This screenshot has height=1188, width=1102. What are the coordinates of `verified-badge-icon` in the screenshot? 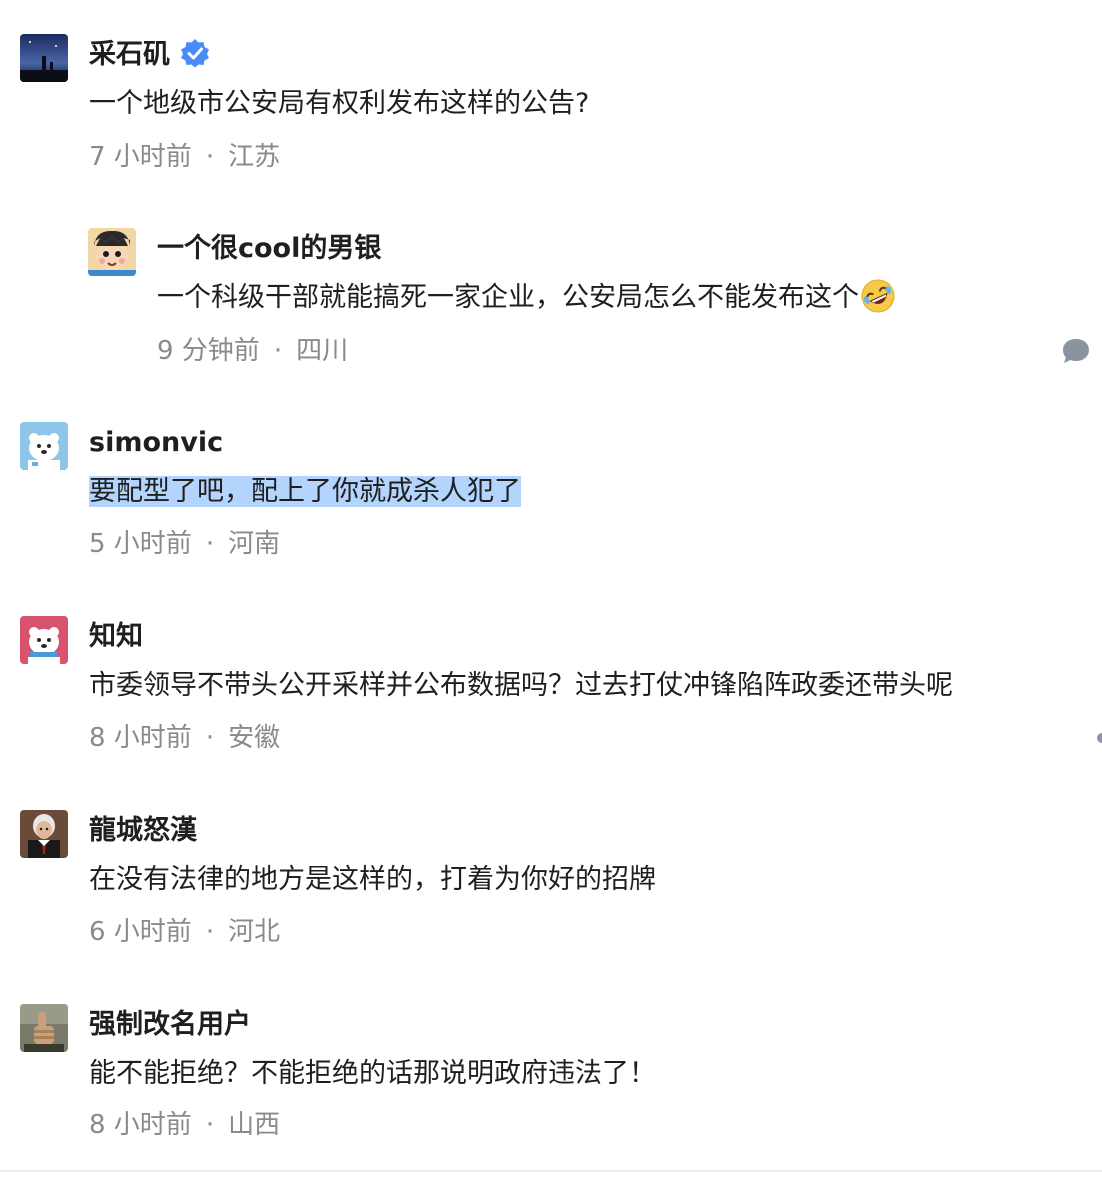 It's located at (195, 53).